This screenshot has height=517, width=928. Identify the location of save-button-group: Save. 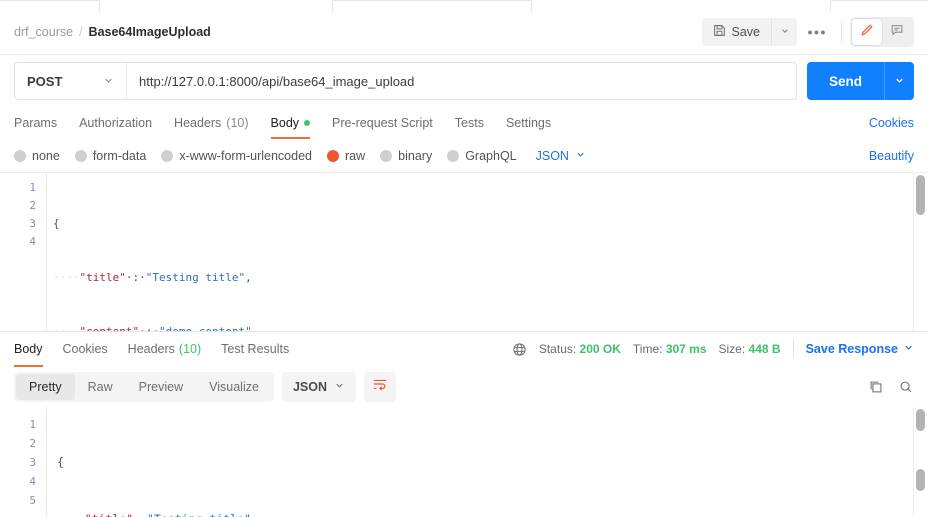
(749, 31).